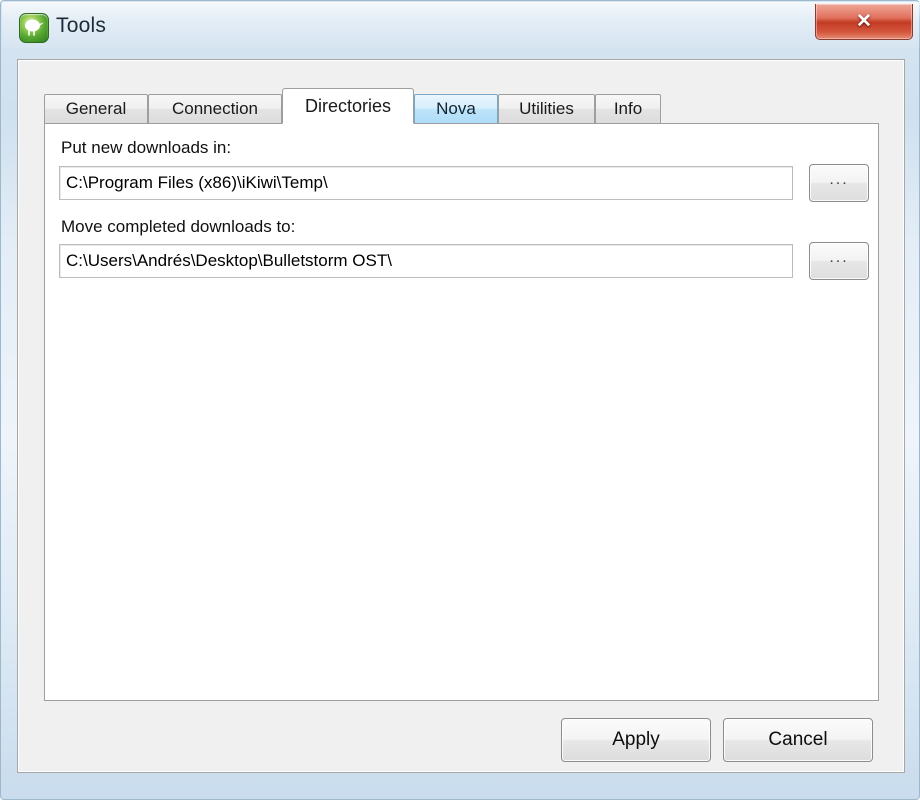  I want to click on tab-label: Nova, so click(456, 108).